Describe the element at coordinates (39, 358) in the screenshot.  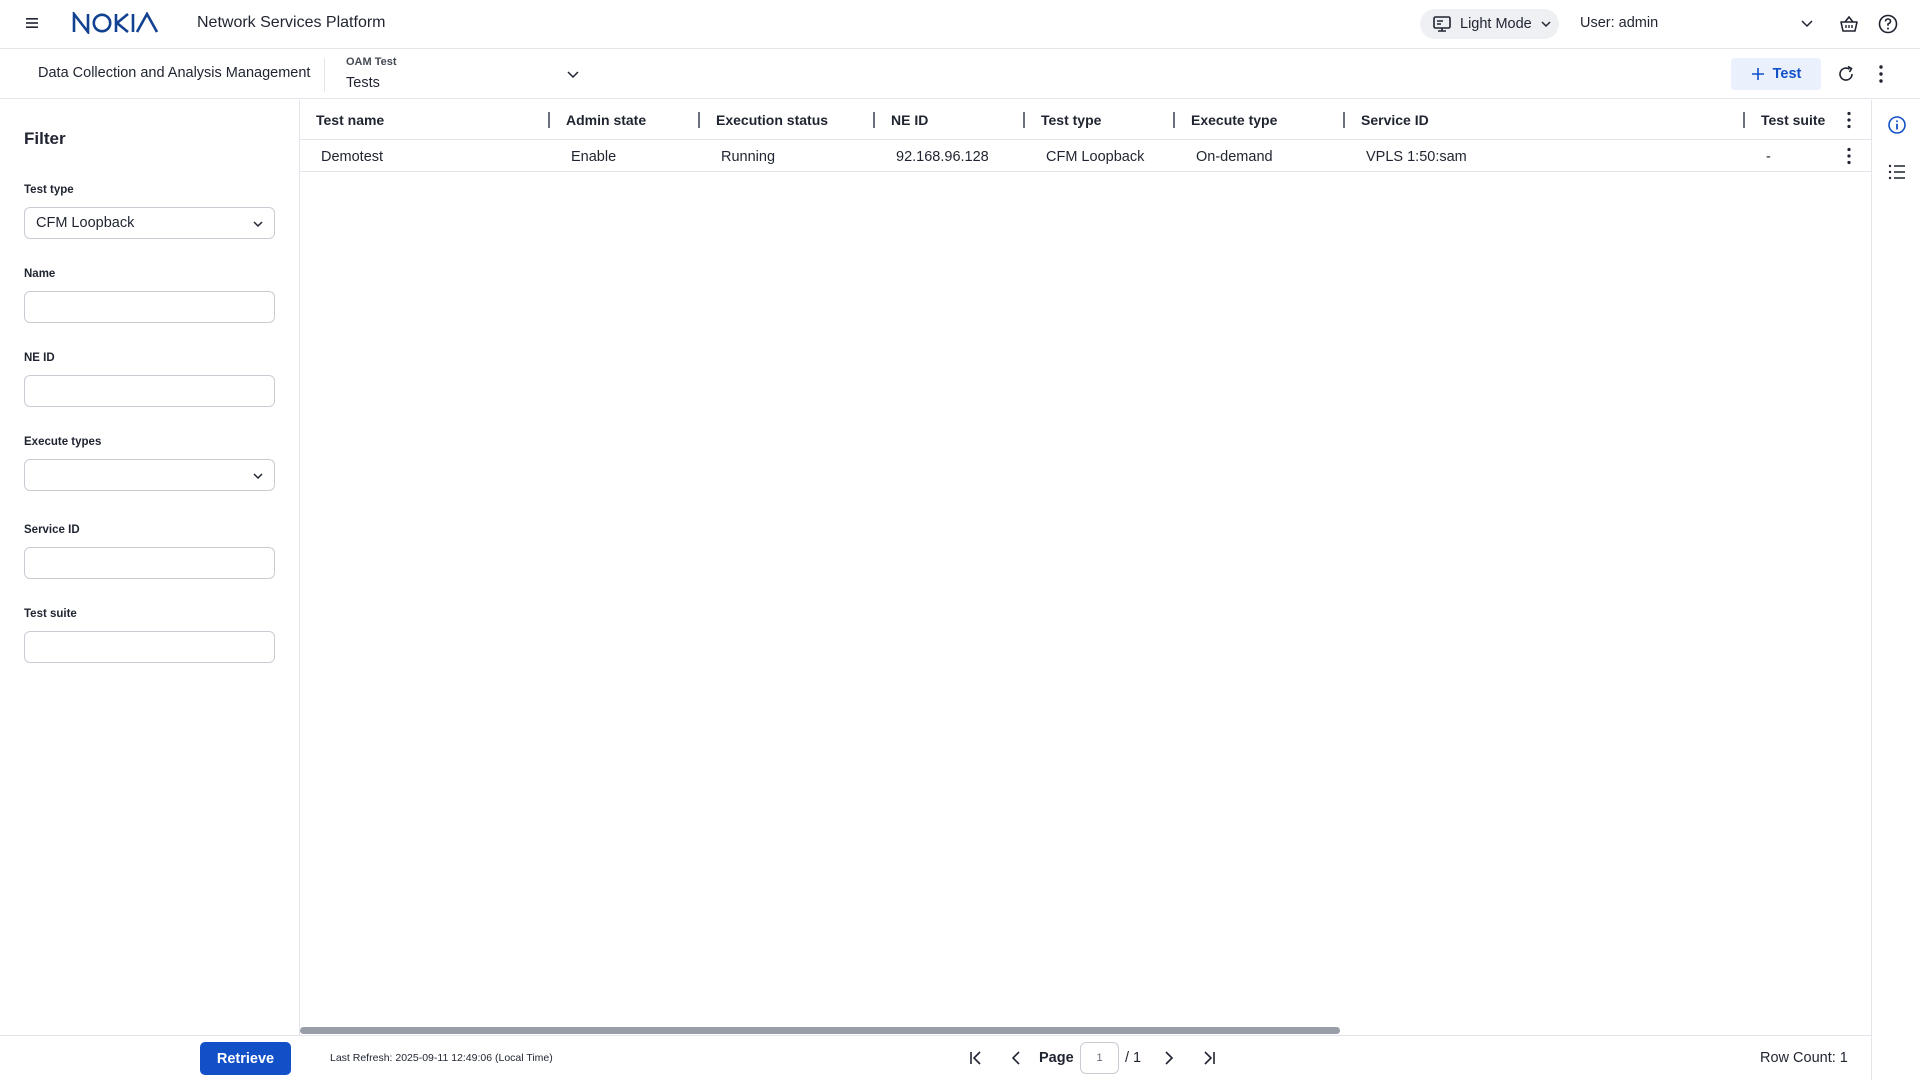
I see `ne-id-label: NE ID` at that location.